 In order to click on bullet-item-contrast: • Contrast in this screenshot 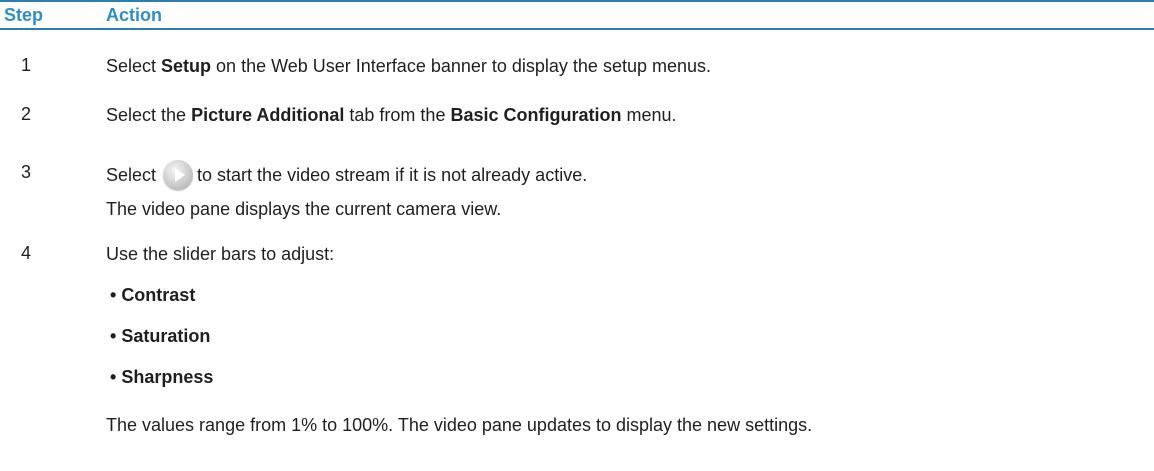, I will do `click(153, 295)`.